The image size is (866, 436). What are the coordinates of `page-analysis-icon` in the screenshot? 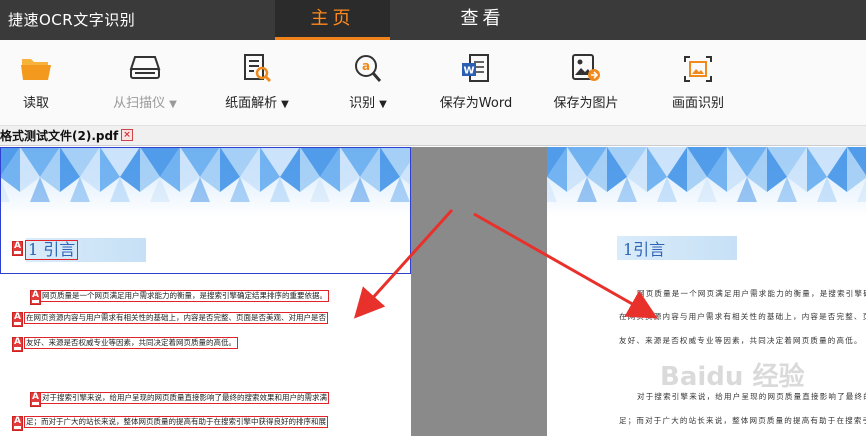 It's located at (258, 68).